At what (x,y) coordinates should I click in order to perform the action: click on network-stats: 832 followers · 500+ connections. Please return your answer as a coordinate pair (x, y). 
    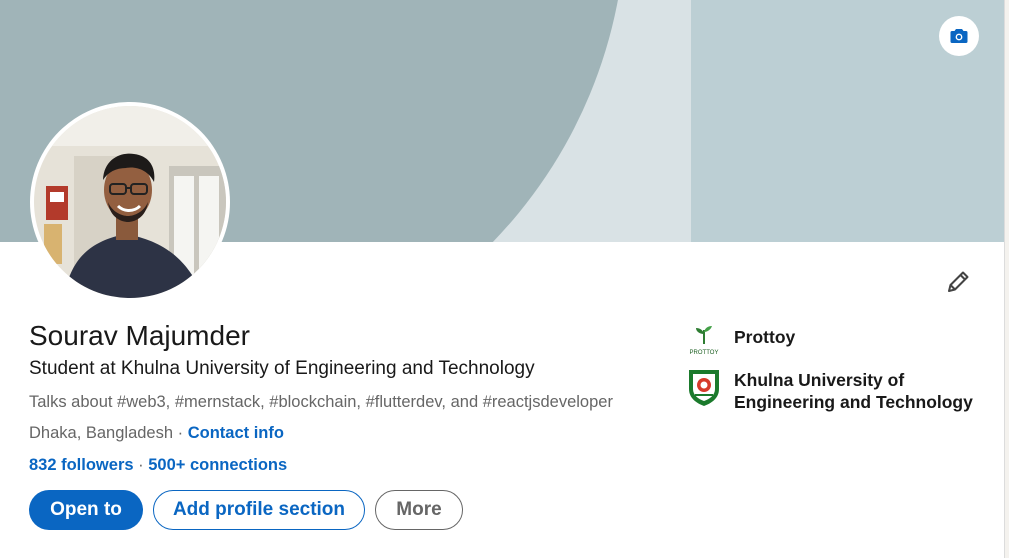
    Looking at the image, I should click on (158, 465).